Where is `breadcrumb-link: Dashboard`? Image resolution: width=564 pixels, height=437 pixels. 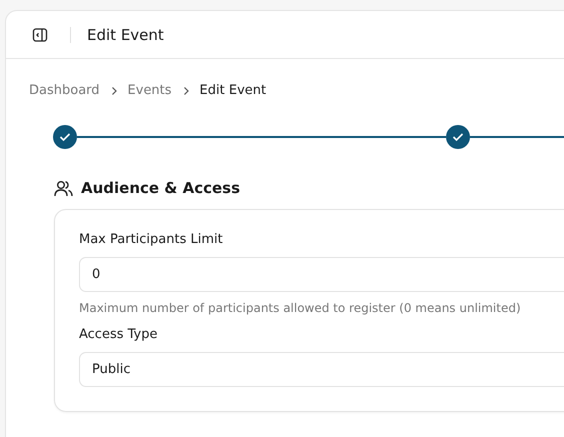 breadcrumb-link: Dashboard is located at coordinates (64, 90).